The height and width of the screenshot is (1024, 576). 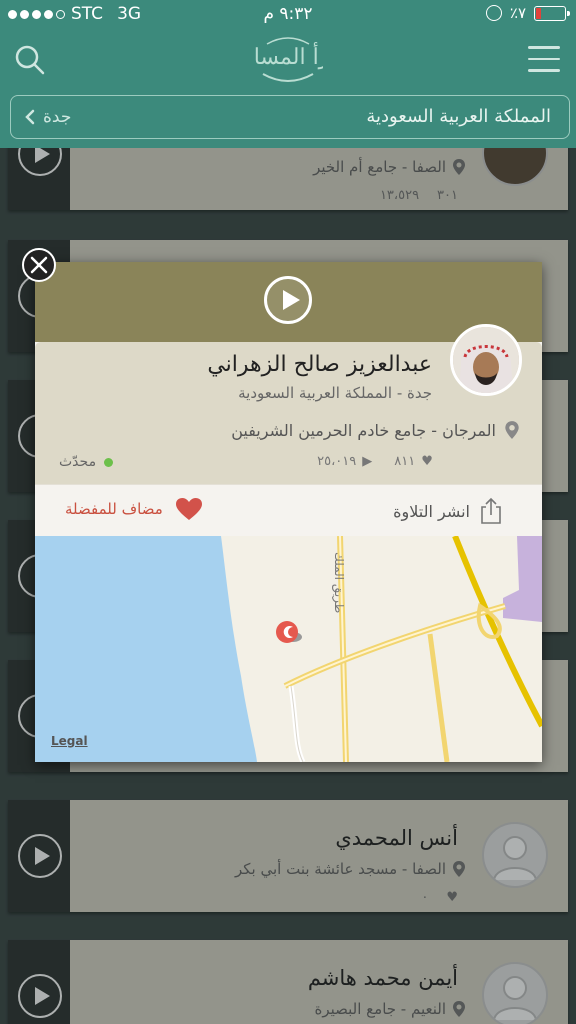 I want to click on chevron-left-icon, so click(x=30, y=117).